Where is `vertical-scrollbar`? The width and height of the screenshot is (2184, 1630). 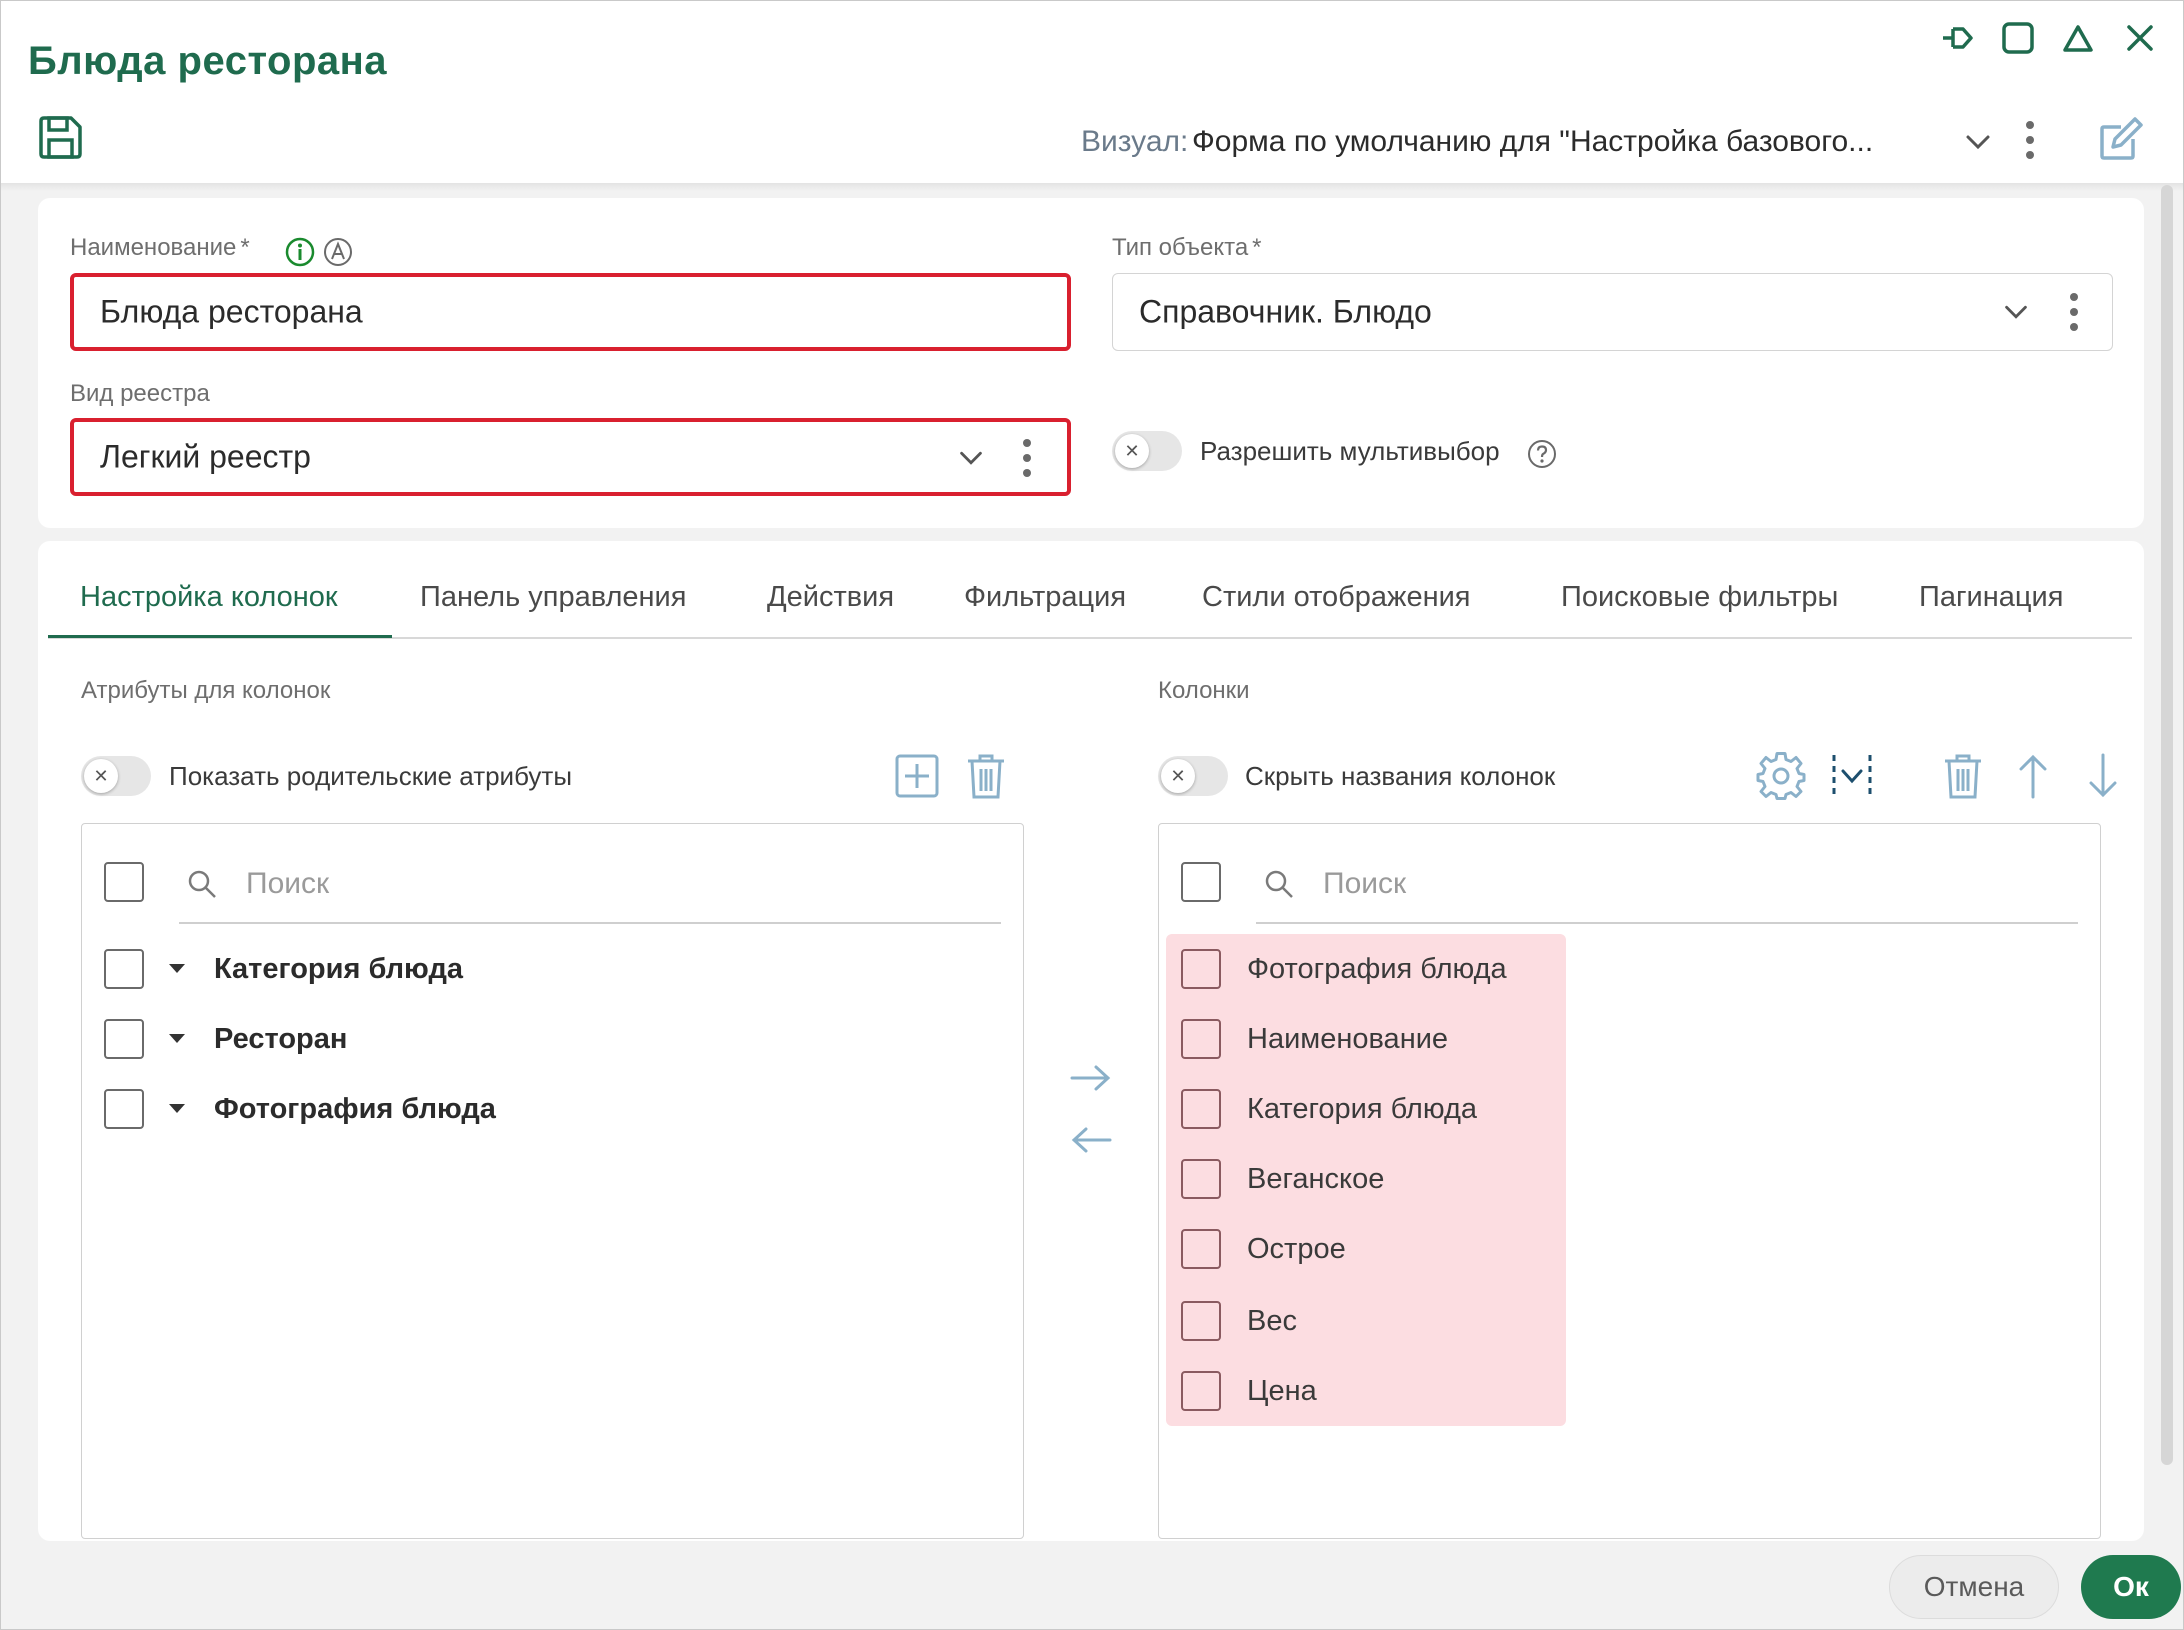 vertical-scrollbar is located at coordinates (2167, 825).